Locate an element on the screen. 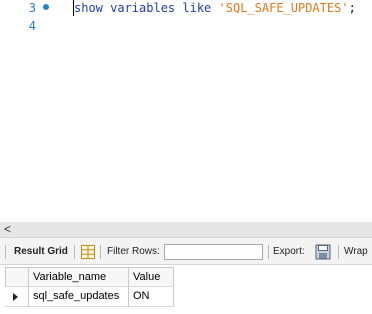  line-number: 3 is located at coordinates (32, 8).